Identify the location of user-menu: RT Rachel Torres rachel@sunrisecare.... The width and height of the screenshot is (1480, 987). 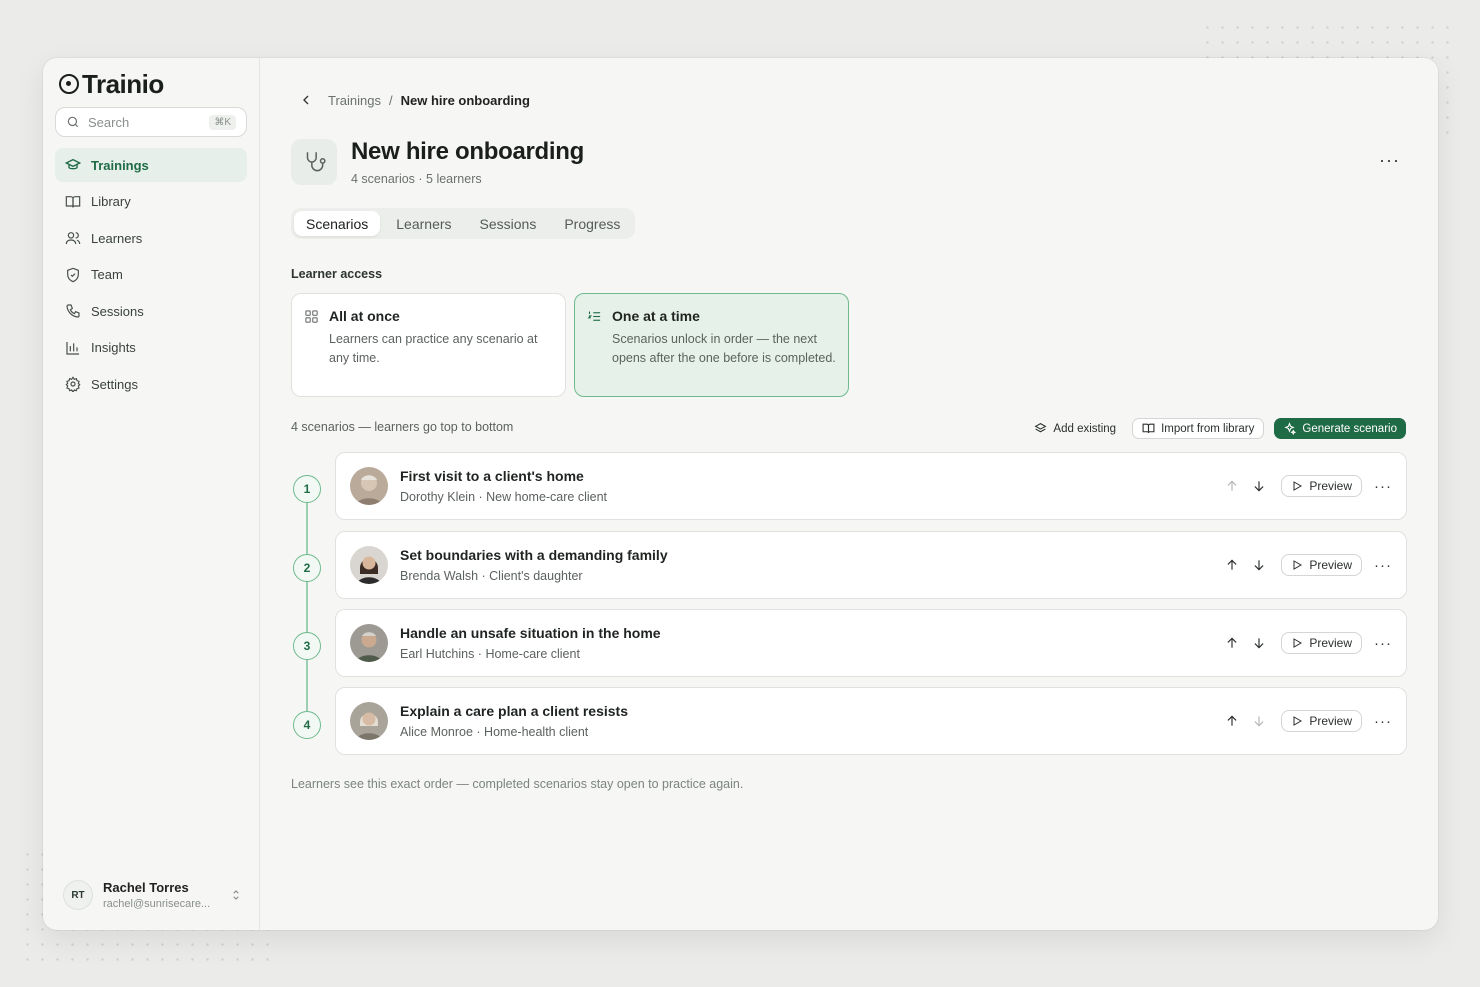
(153, 895).